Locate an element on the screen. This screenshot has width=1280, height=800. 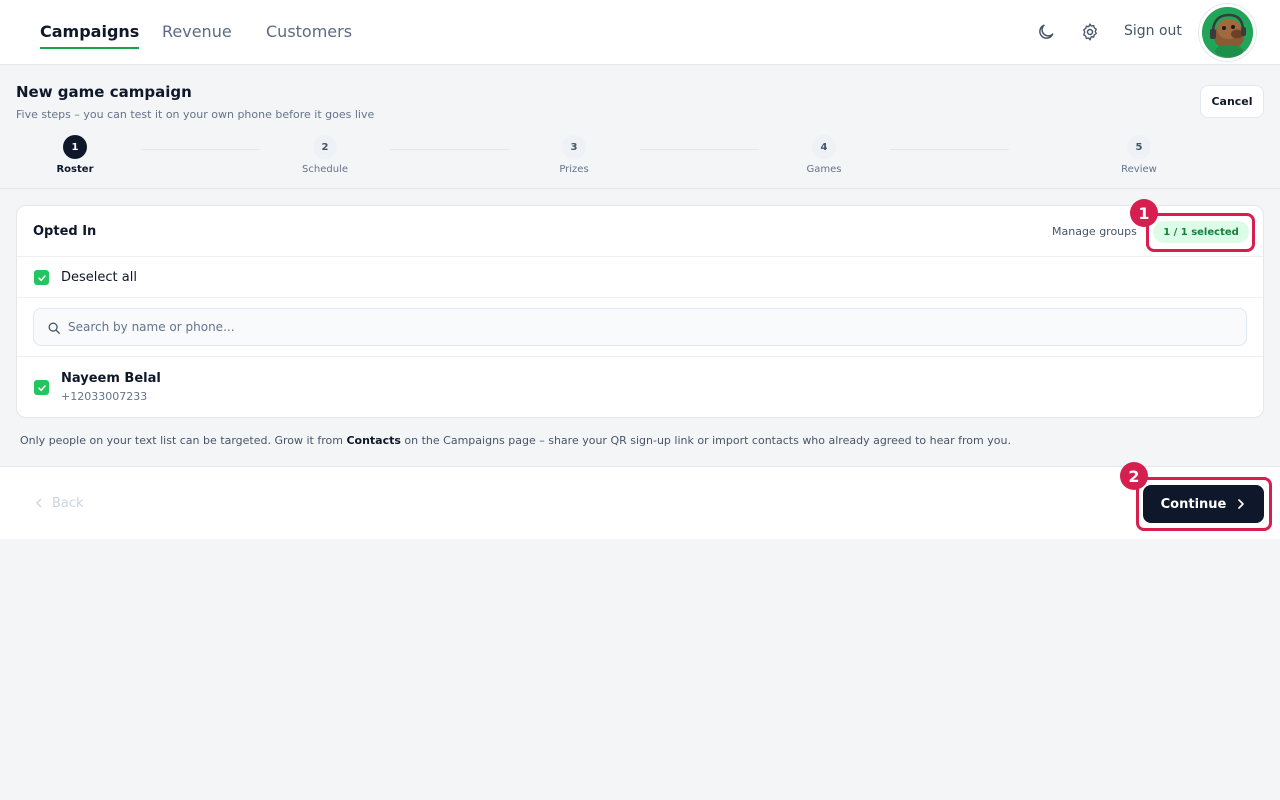
step-label: Games is located at coordinates (824, 169).